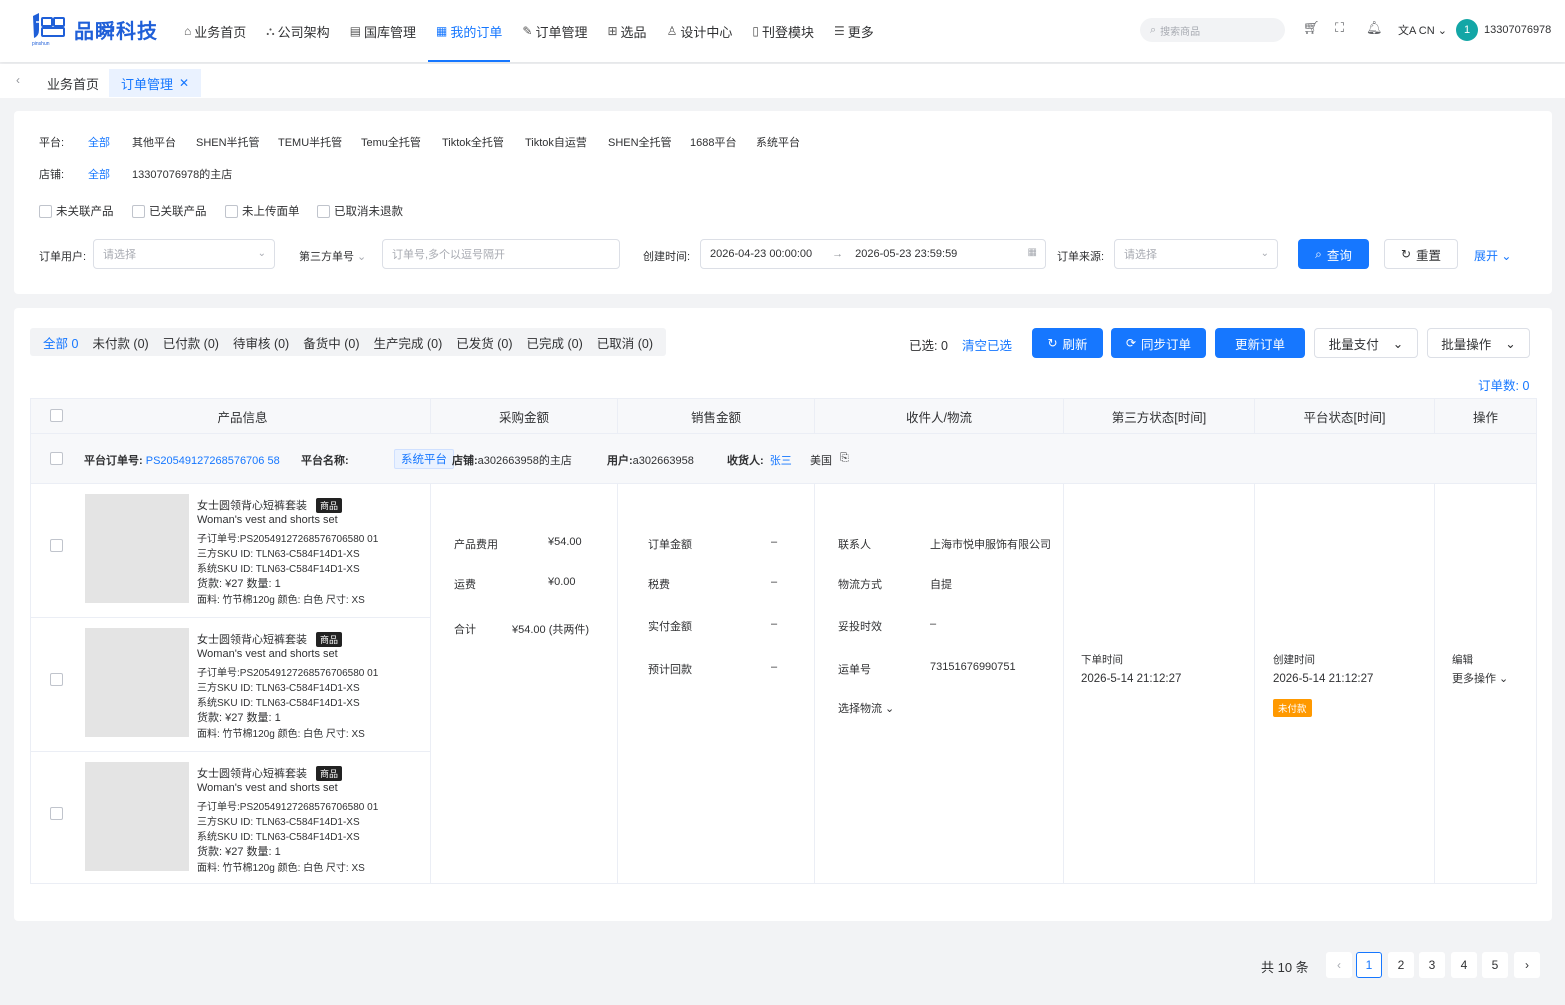 The width and height of the screenshot is (1565, 1005). What do you see at coordinates (184, 83) in the screenshot?
I see `close-icon: ✕` at bounding box center [184, 83].